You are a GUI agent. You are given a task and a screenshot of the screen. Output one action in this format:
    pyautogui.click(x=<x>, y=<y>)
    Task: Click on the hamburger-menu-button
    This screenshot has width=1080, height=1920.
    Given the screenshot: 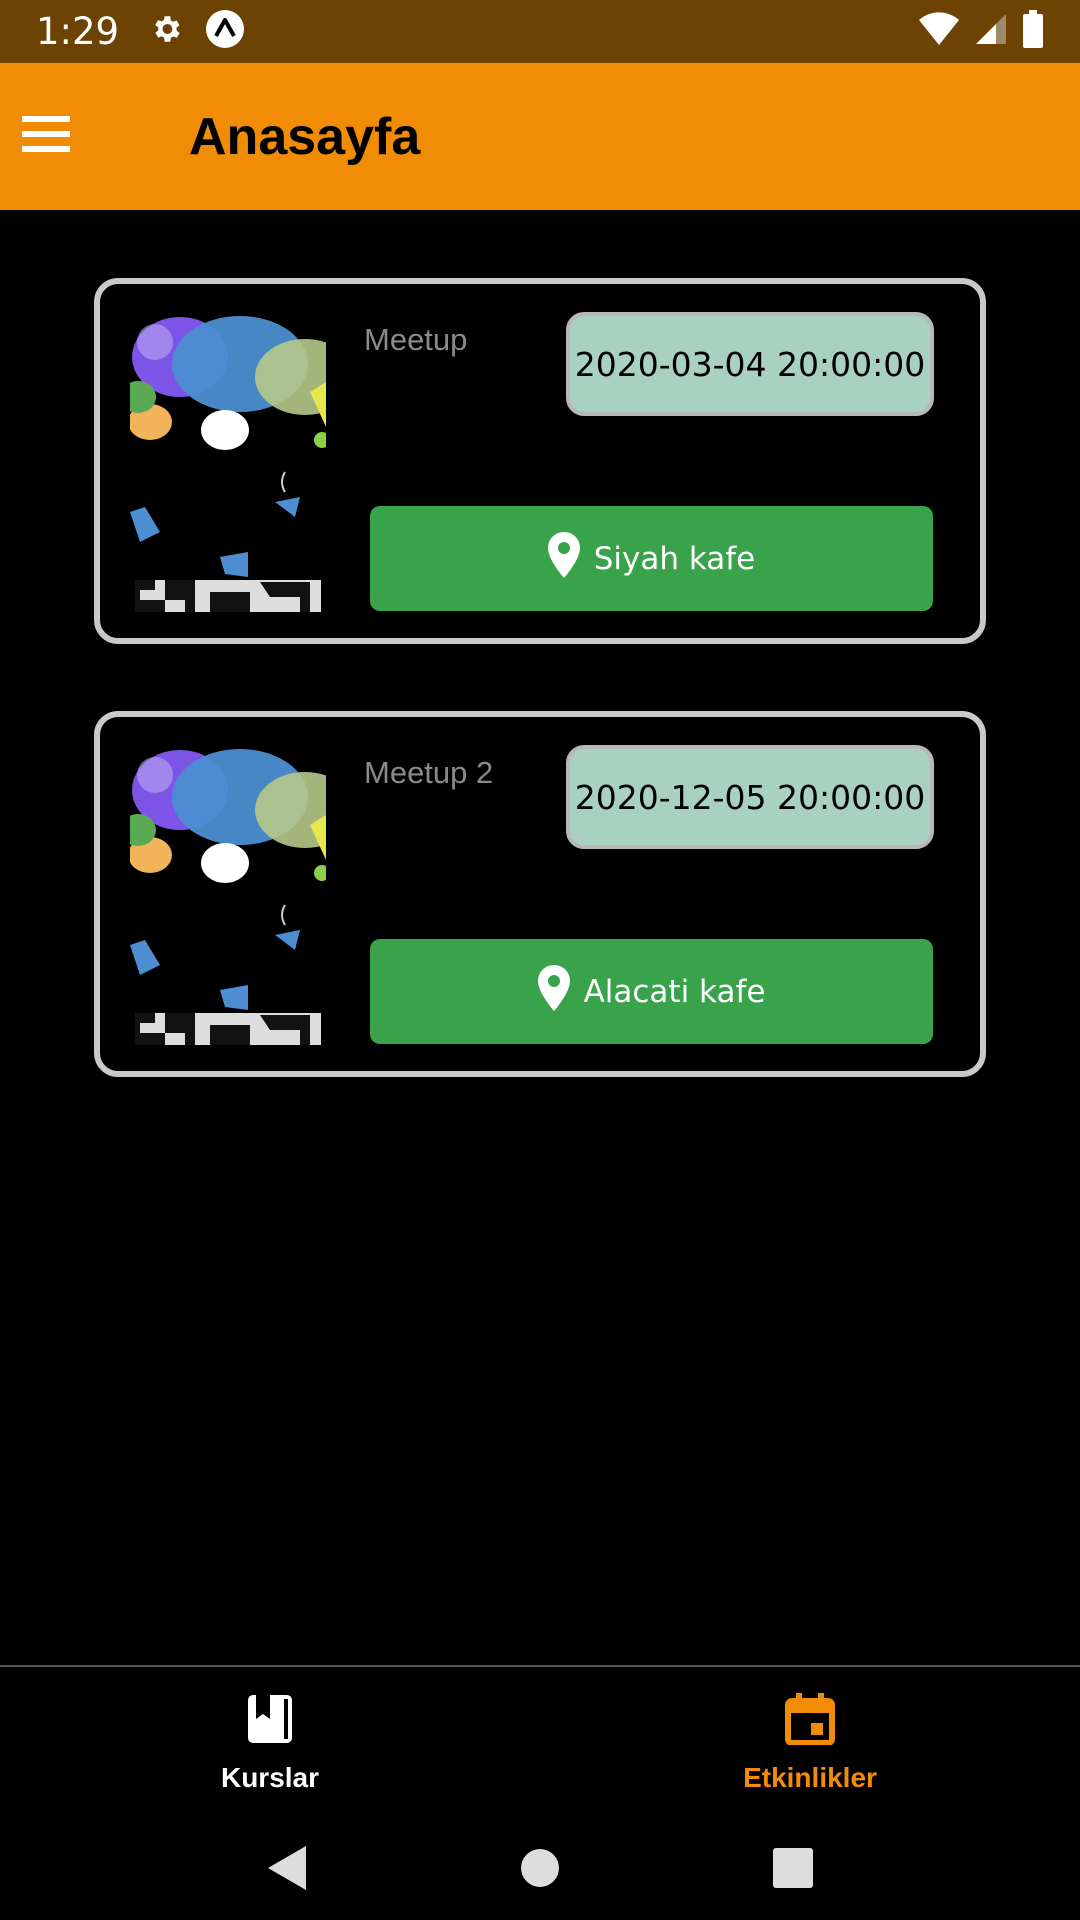 What is the action you would take?
    pyautogui.click(x=46, y=137)
    